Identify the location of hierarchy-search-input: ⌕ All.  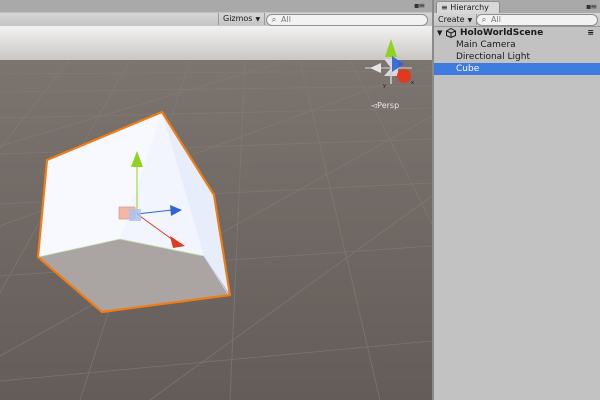
(537, 20).